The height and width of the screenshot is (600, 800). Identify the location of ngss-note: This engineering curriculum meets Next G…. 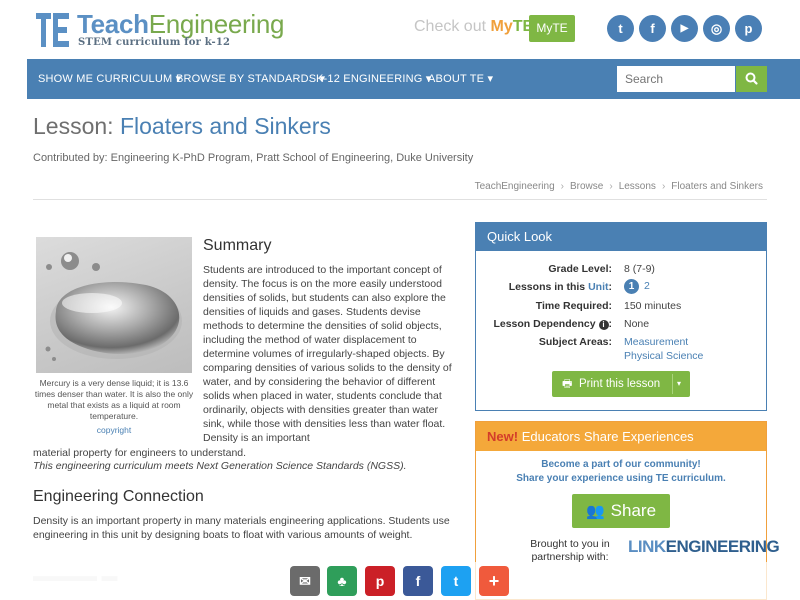
(220, 466).